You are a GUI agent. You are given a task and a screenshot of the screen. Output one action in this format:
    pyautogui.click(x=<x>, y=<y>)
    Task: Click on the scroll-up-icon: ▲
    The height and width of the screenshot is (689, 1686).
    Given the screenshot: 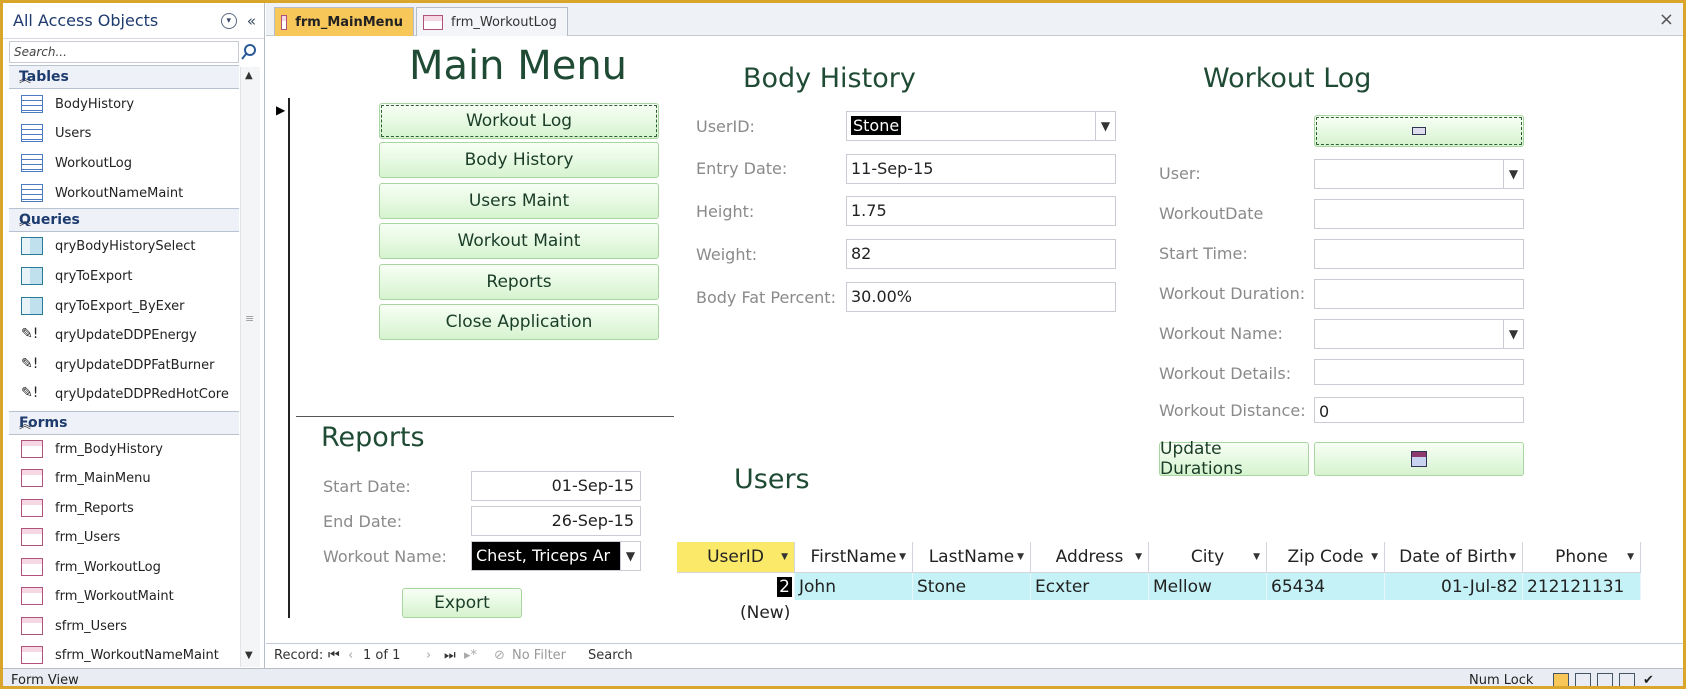 What is the action you would take?
    pyautogui.click(x=249, y=75)
    